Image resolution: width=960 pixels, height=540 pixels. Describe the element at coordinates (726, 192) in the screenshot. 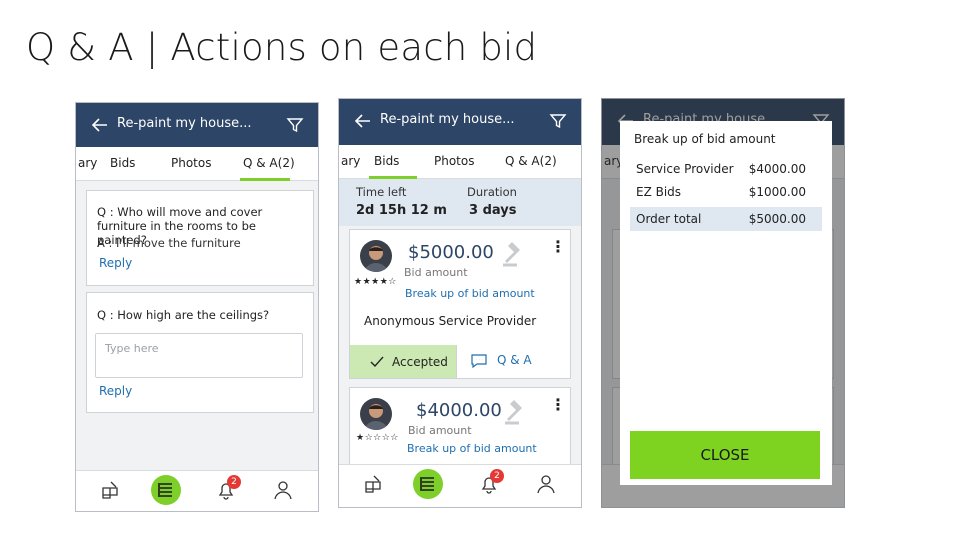

I see `breakup-row: EZ Bids $1000.00` at that location.